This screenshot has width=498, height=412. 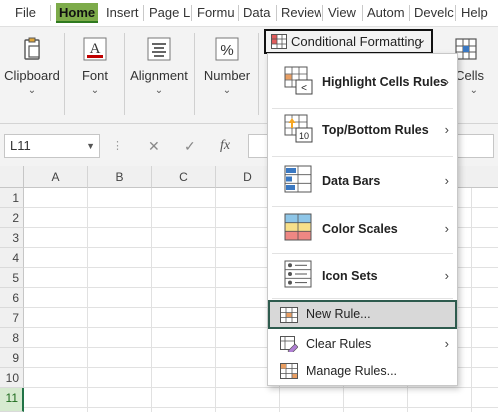 I want to click on more-icon: ⋮, so click(x=117, y=146).